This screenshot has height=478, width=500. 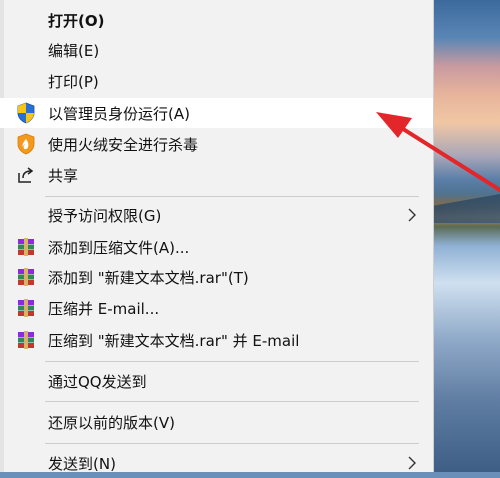 What do you see at coordinates (438, 152) in the screenshot?
I see `annotation-arrow-icon` at bounding box center [438, 152].